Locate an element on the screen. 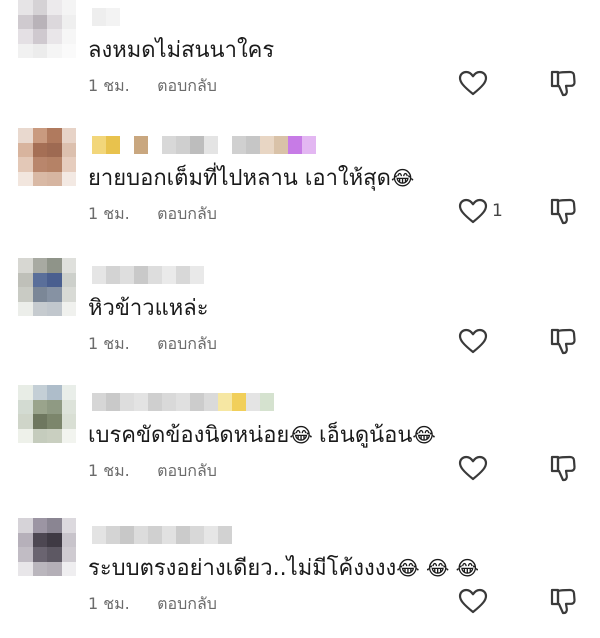  comment-body: หิวข้าวแหล่ะ is located at coordinates (148, 308).